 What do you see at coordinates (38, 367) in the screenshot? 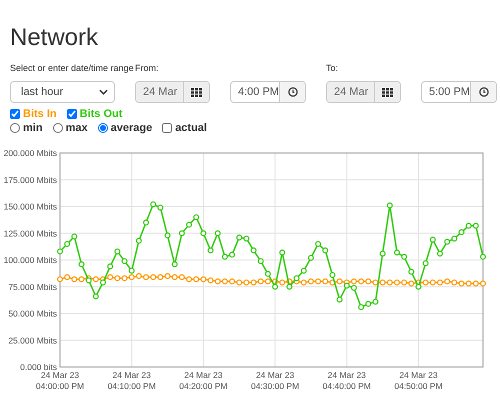
I see `y-tick-label: 0.000 bits` at bounding box center [38, 367].